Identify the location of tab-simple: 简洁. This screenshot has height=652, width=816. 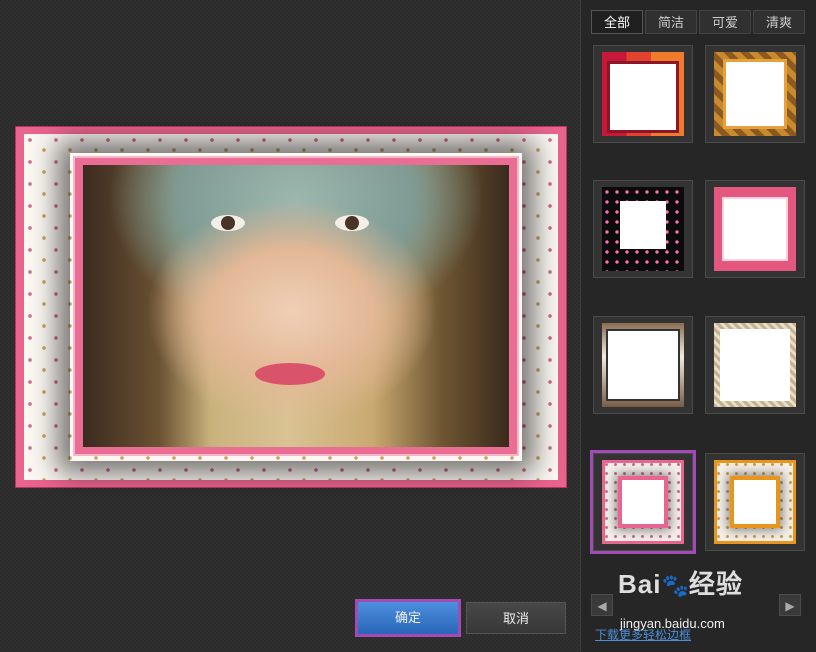
(671, 22).